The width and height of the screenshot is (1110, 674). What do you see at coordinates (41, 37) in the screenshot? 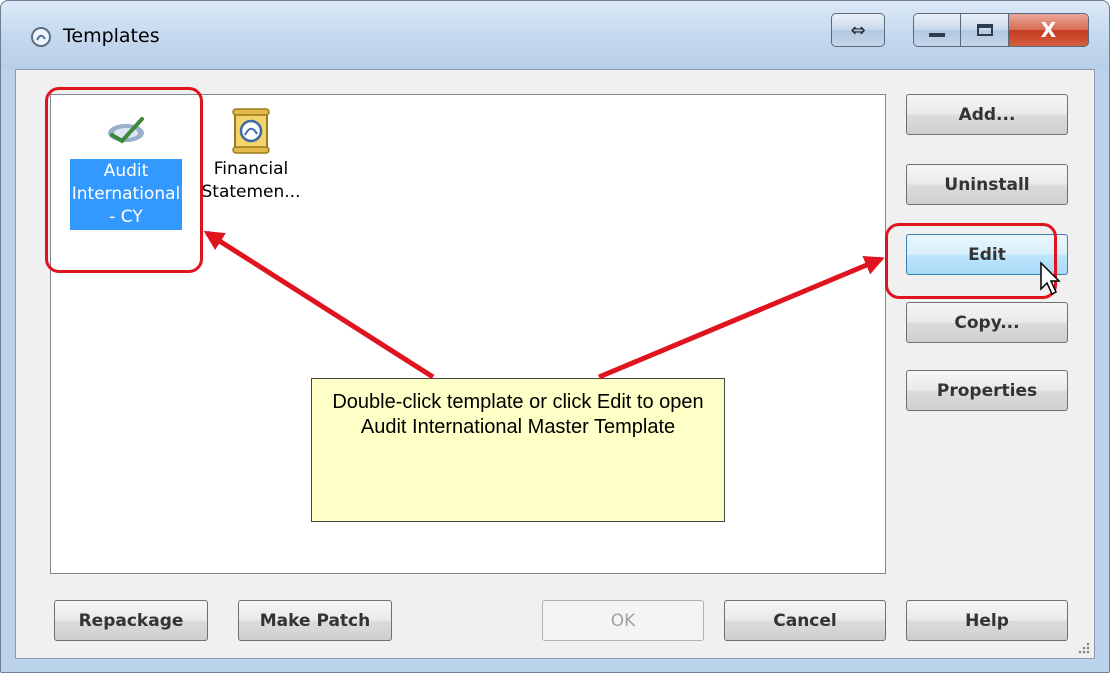
I see `caseware-logo-icon` at bounding box center [41, 37].